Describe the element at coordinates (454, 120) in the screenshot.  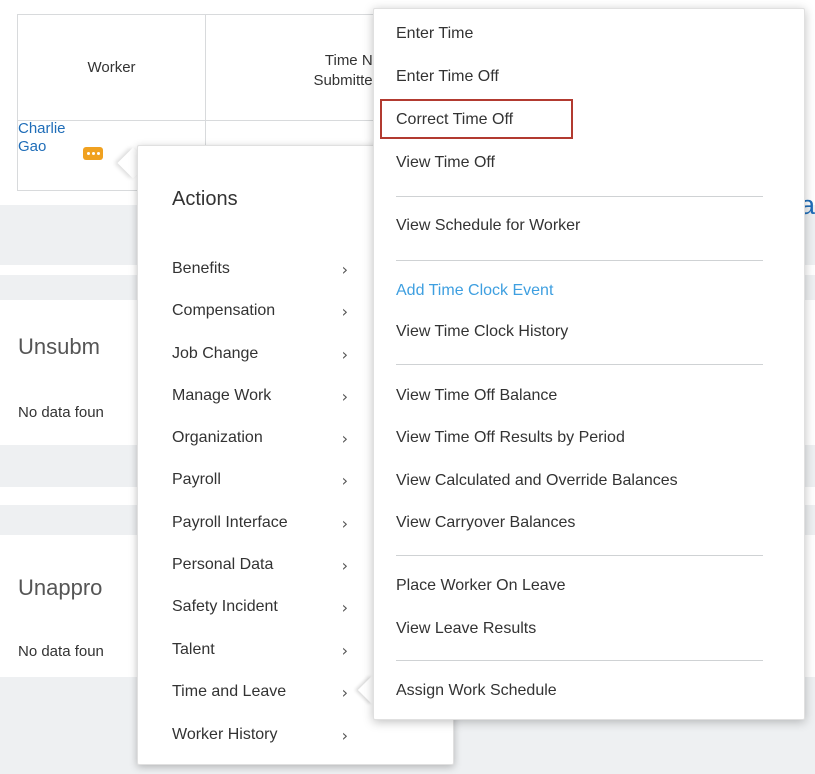
I see `submenu-item-correct-time-off: Correct Time Off` at that location.